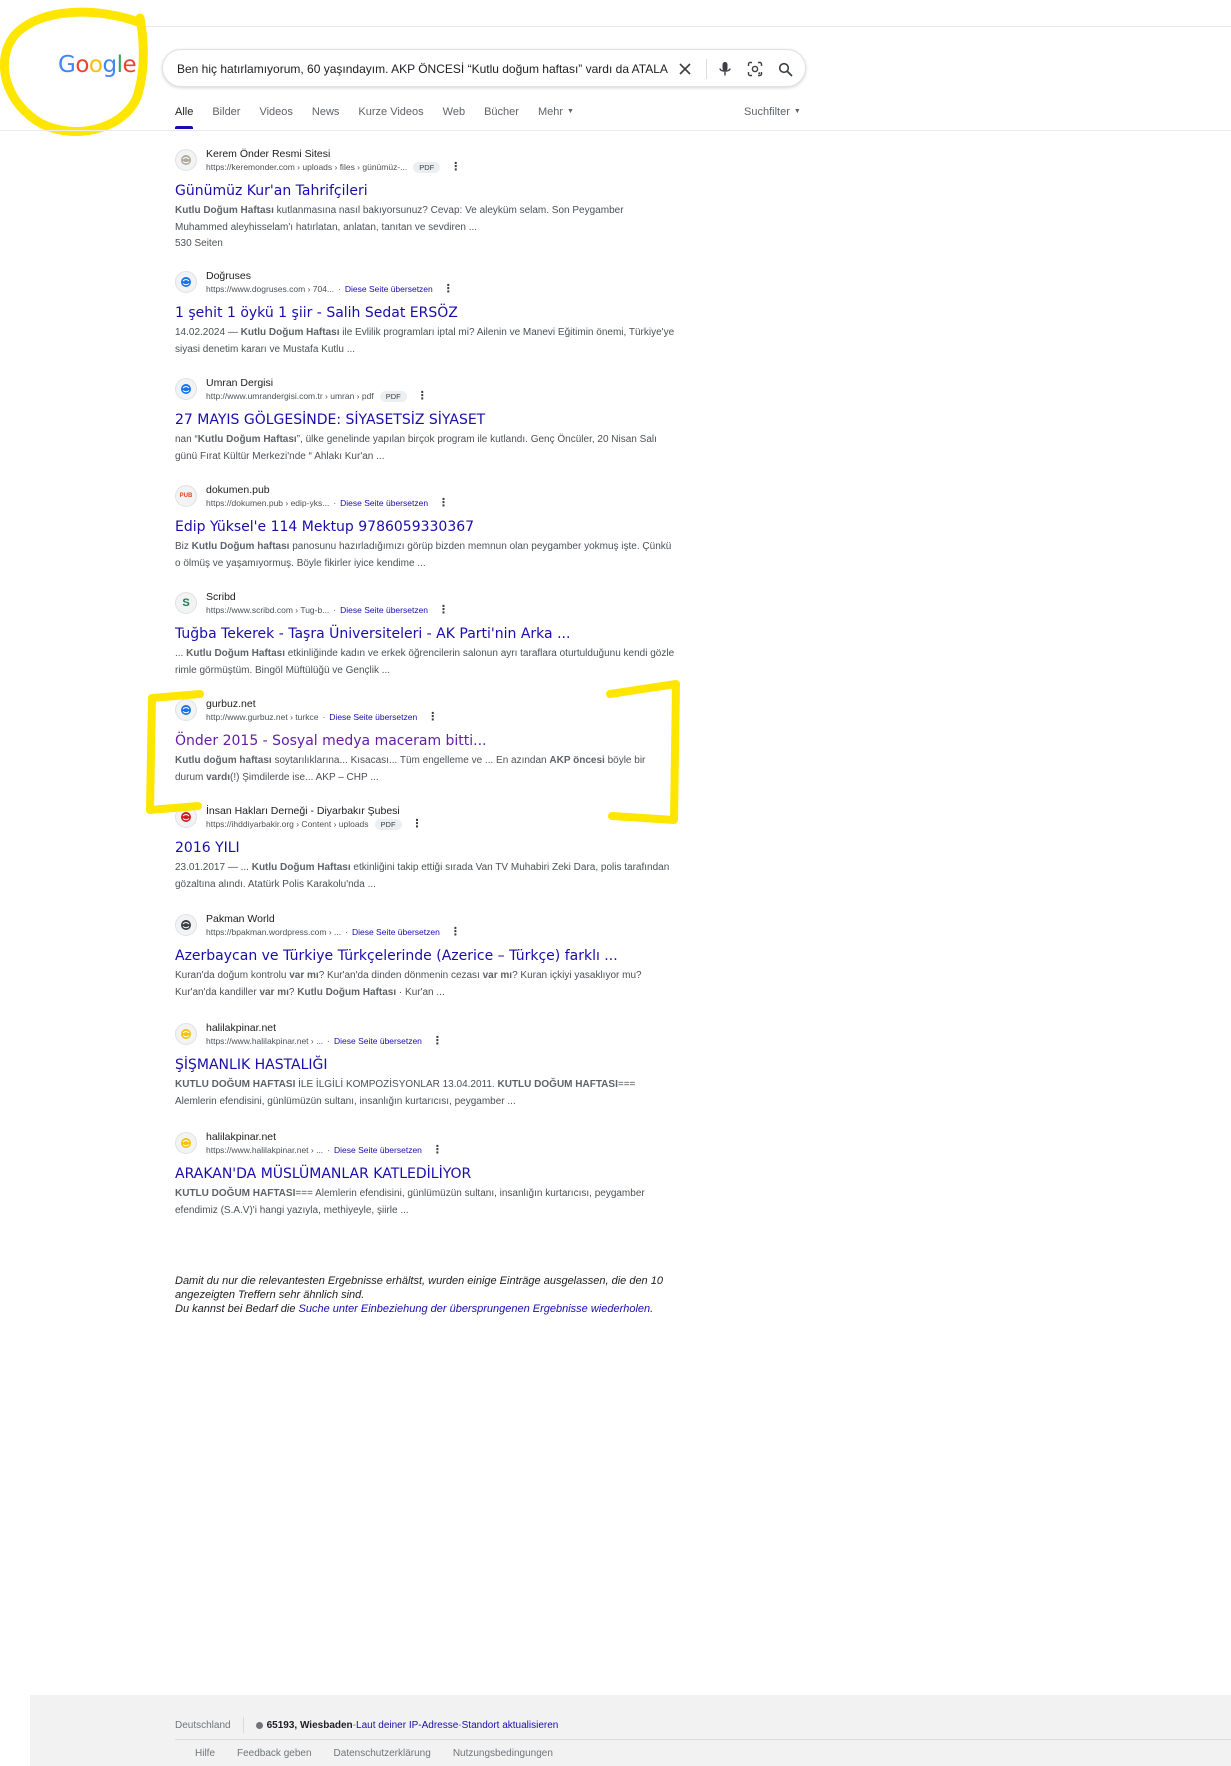 The height and width of the screenshot is (1766, 1231). What do you see at coordinates (510, 1725) in the screenshot?
I see `update-location-link: Standort aktualisieren` at bounding box center [510, 1725].